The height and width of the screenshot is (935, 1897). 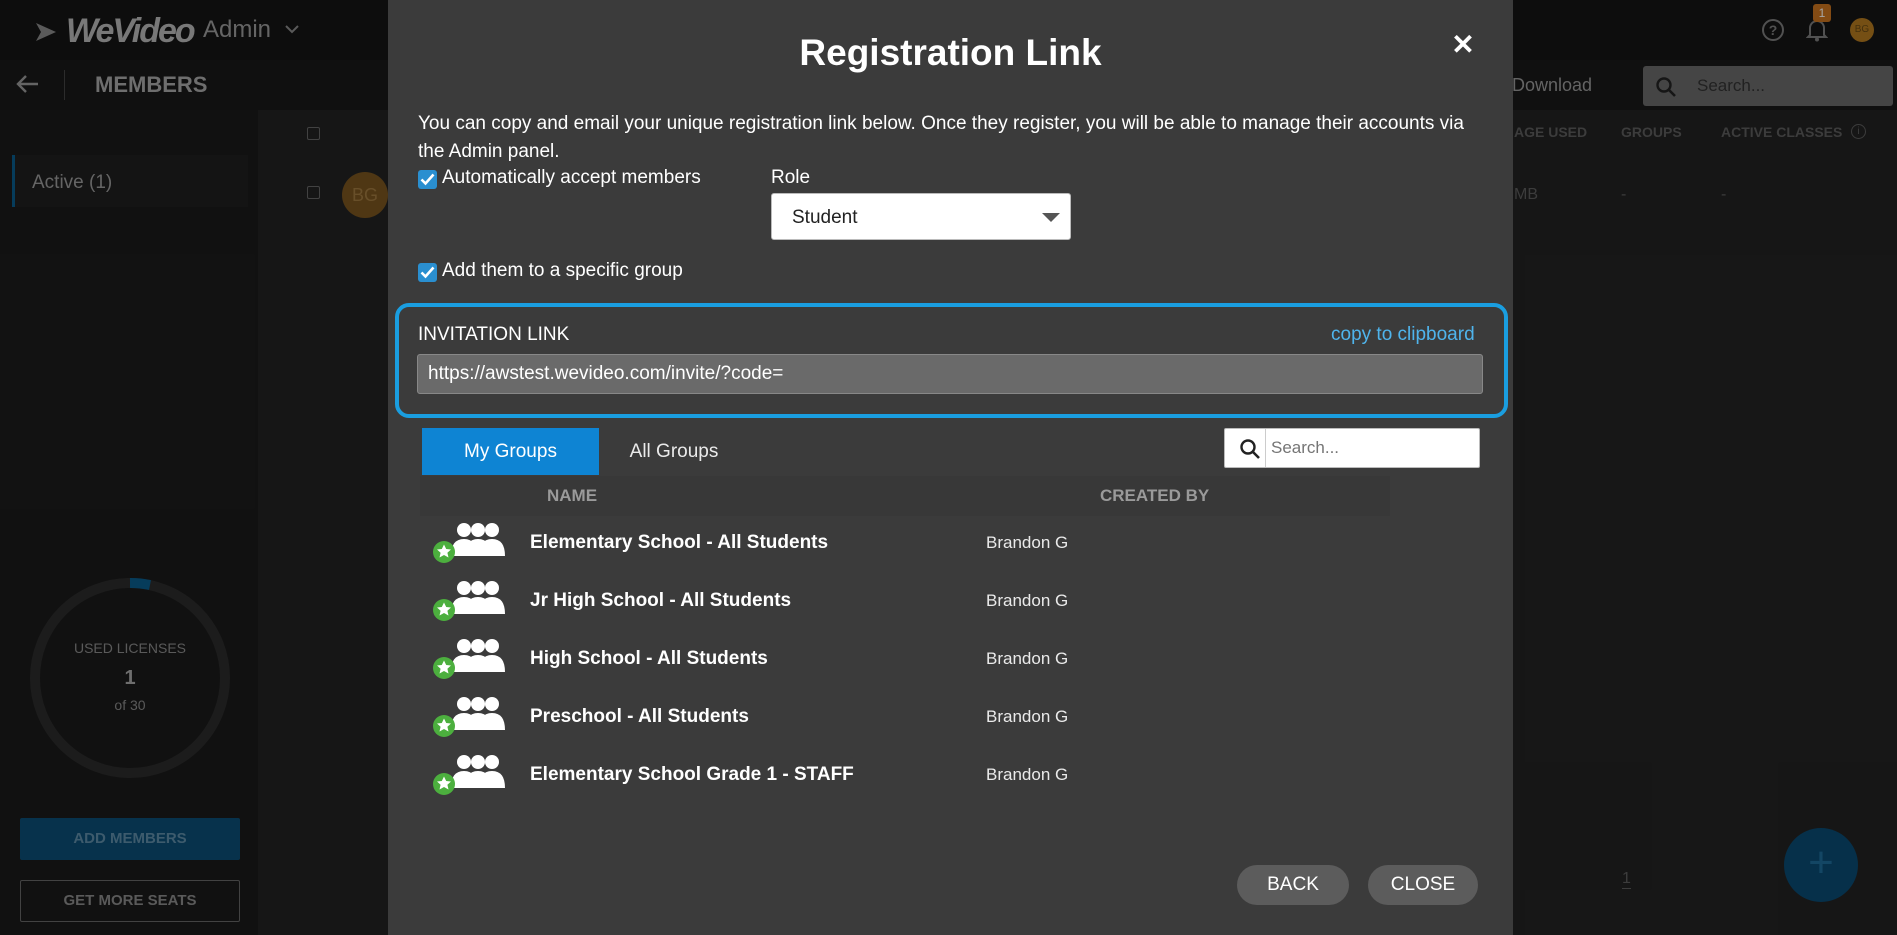 I want to click on close-icon: ✕, so click(x=1463, y=45).